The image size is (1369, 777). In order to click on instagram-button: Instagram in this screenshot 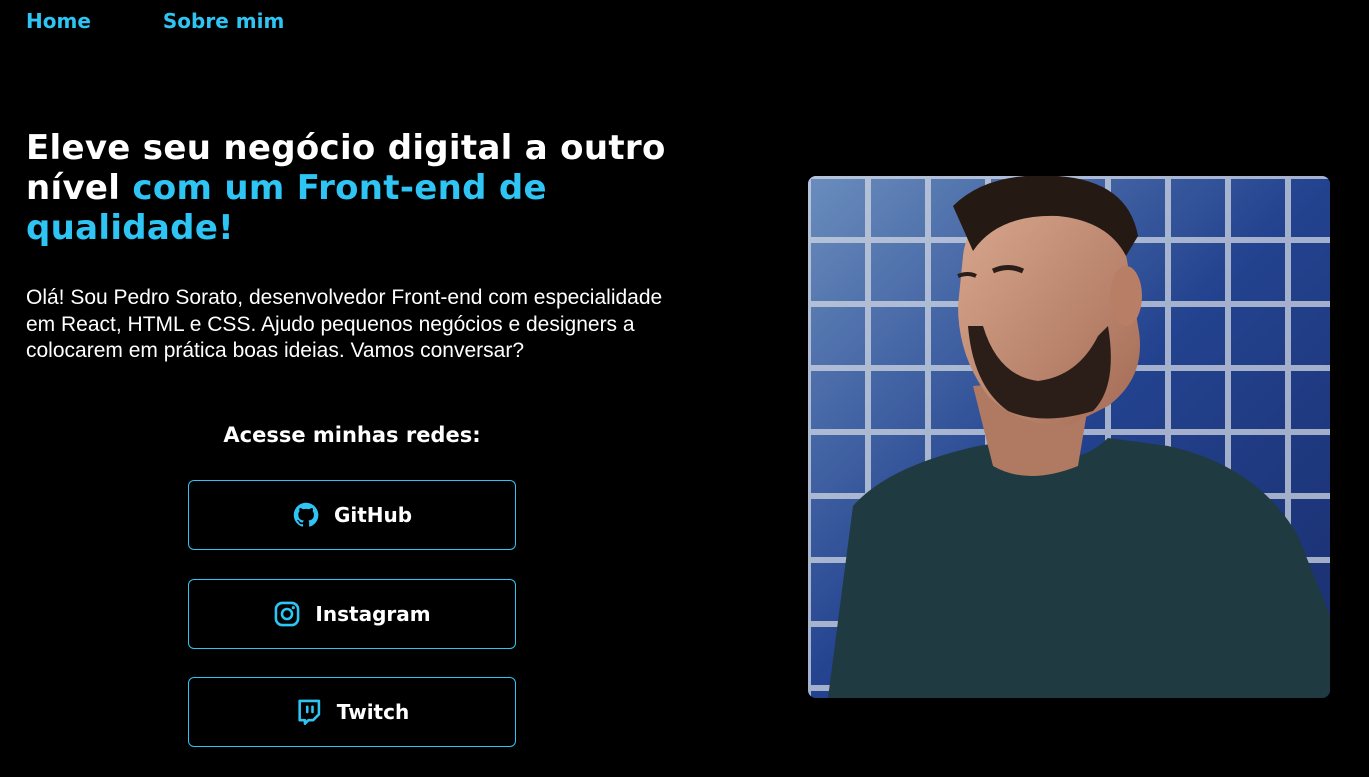, I will do `click(352, 614)`.